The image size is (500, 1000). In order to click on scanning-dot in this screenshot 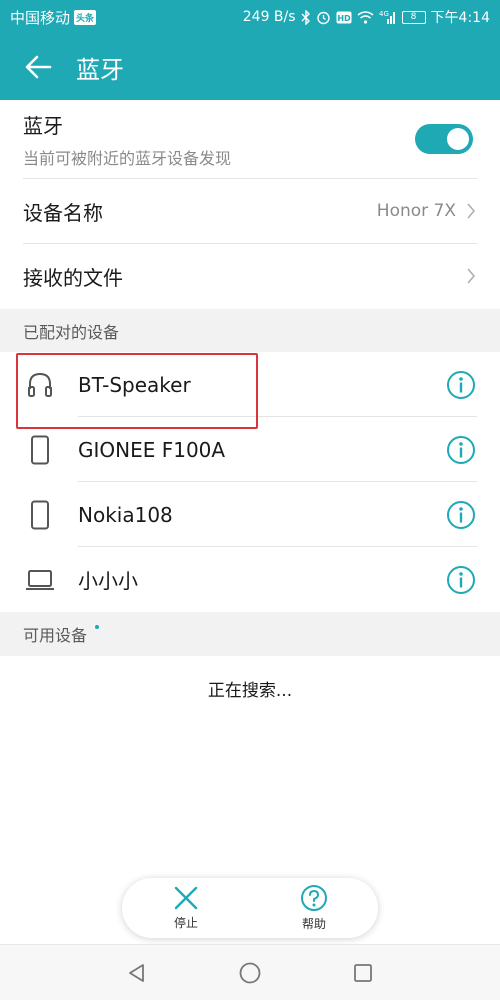, I will do `click(97, 627)`.